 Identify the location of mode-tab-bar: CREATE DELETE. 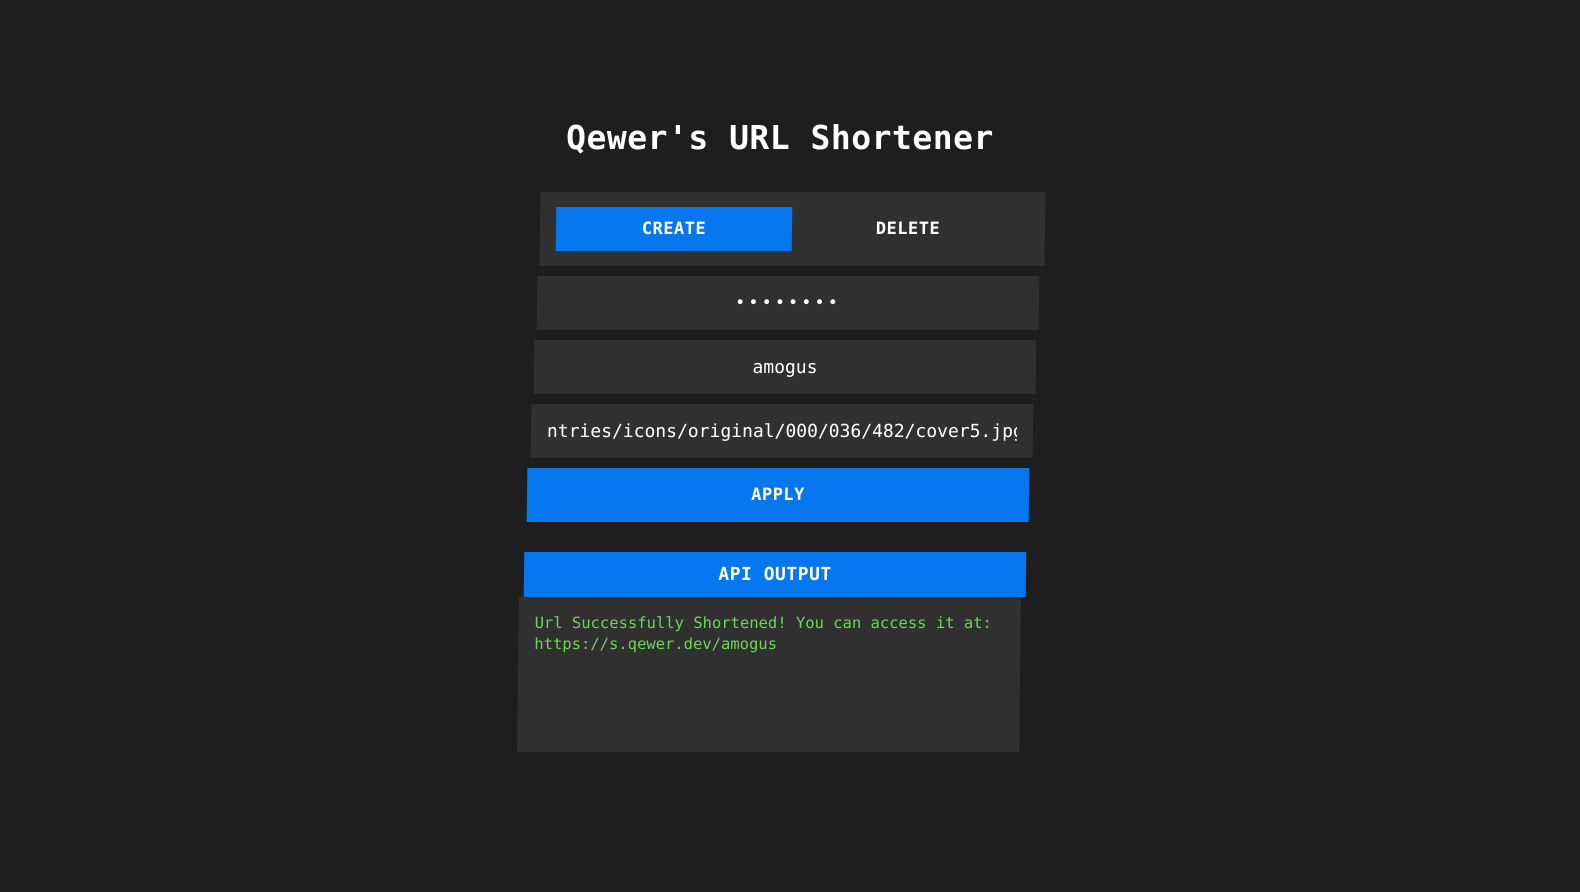
(792, 229).